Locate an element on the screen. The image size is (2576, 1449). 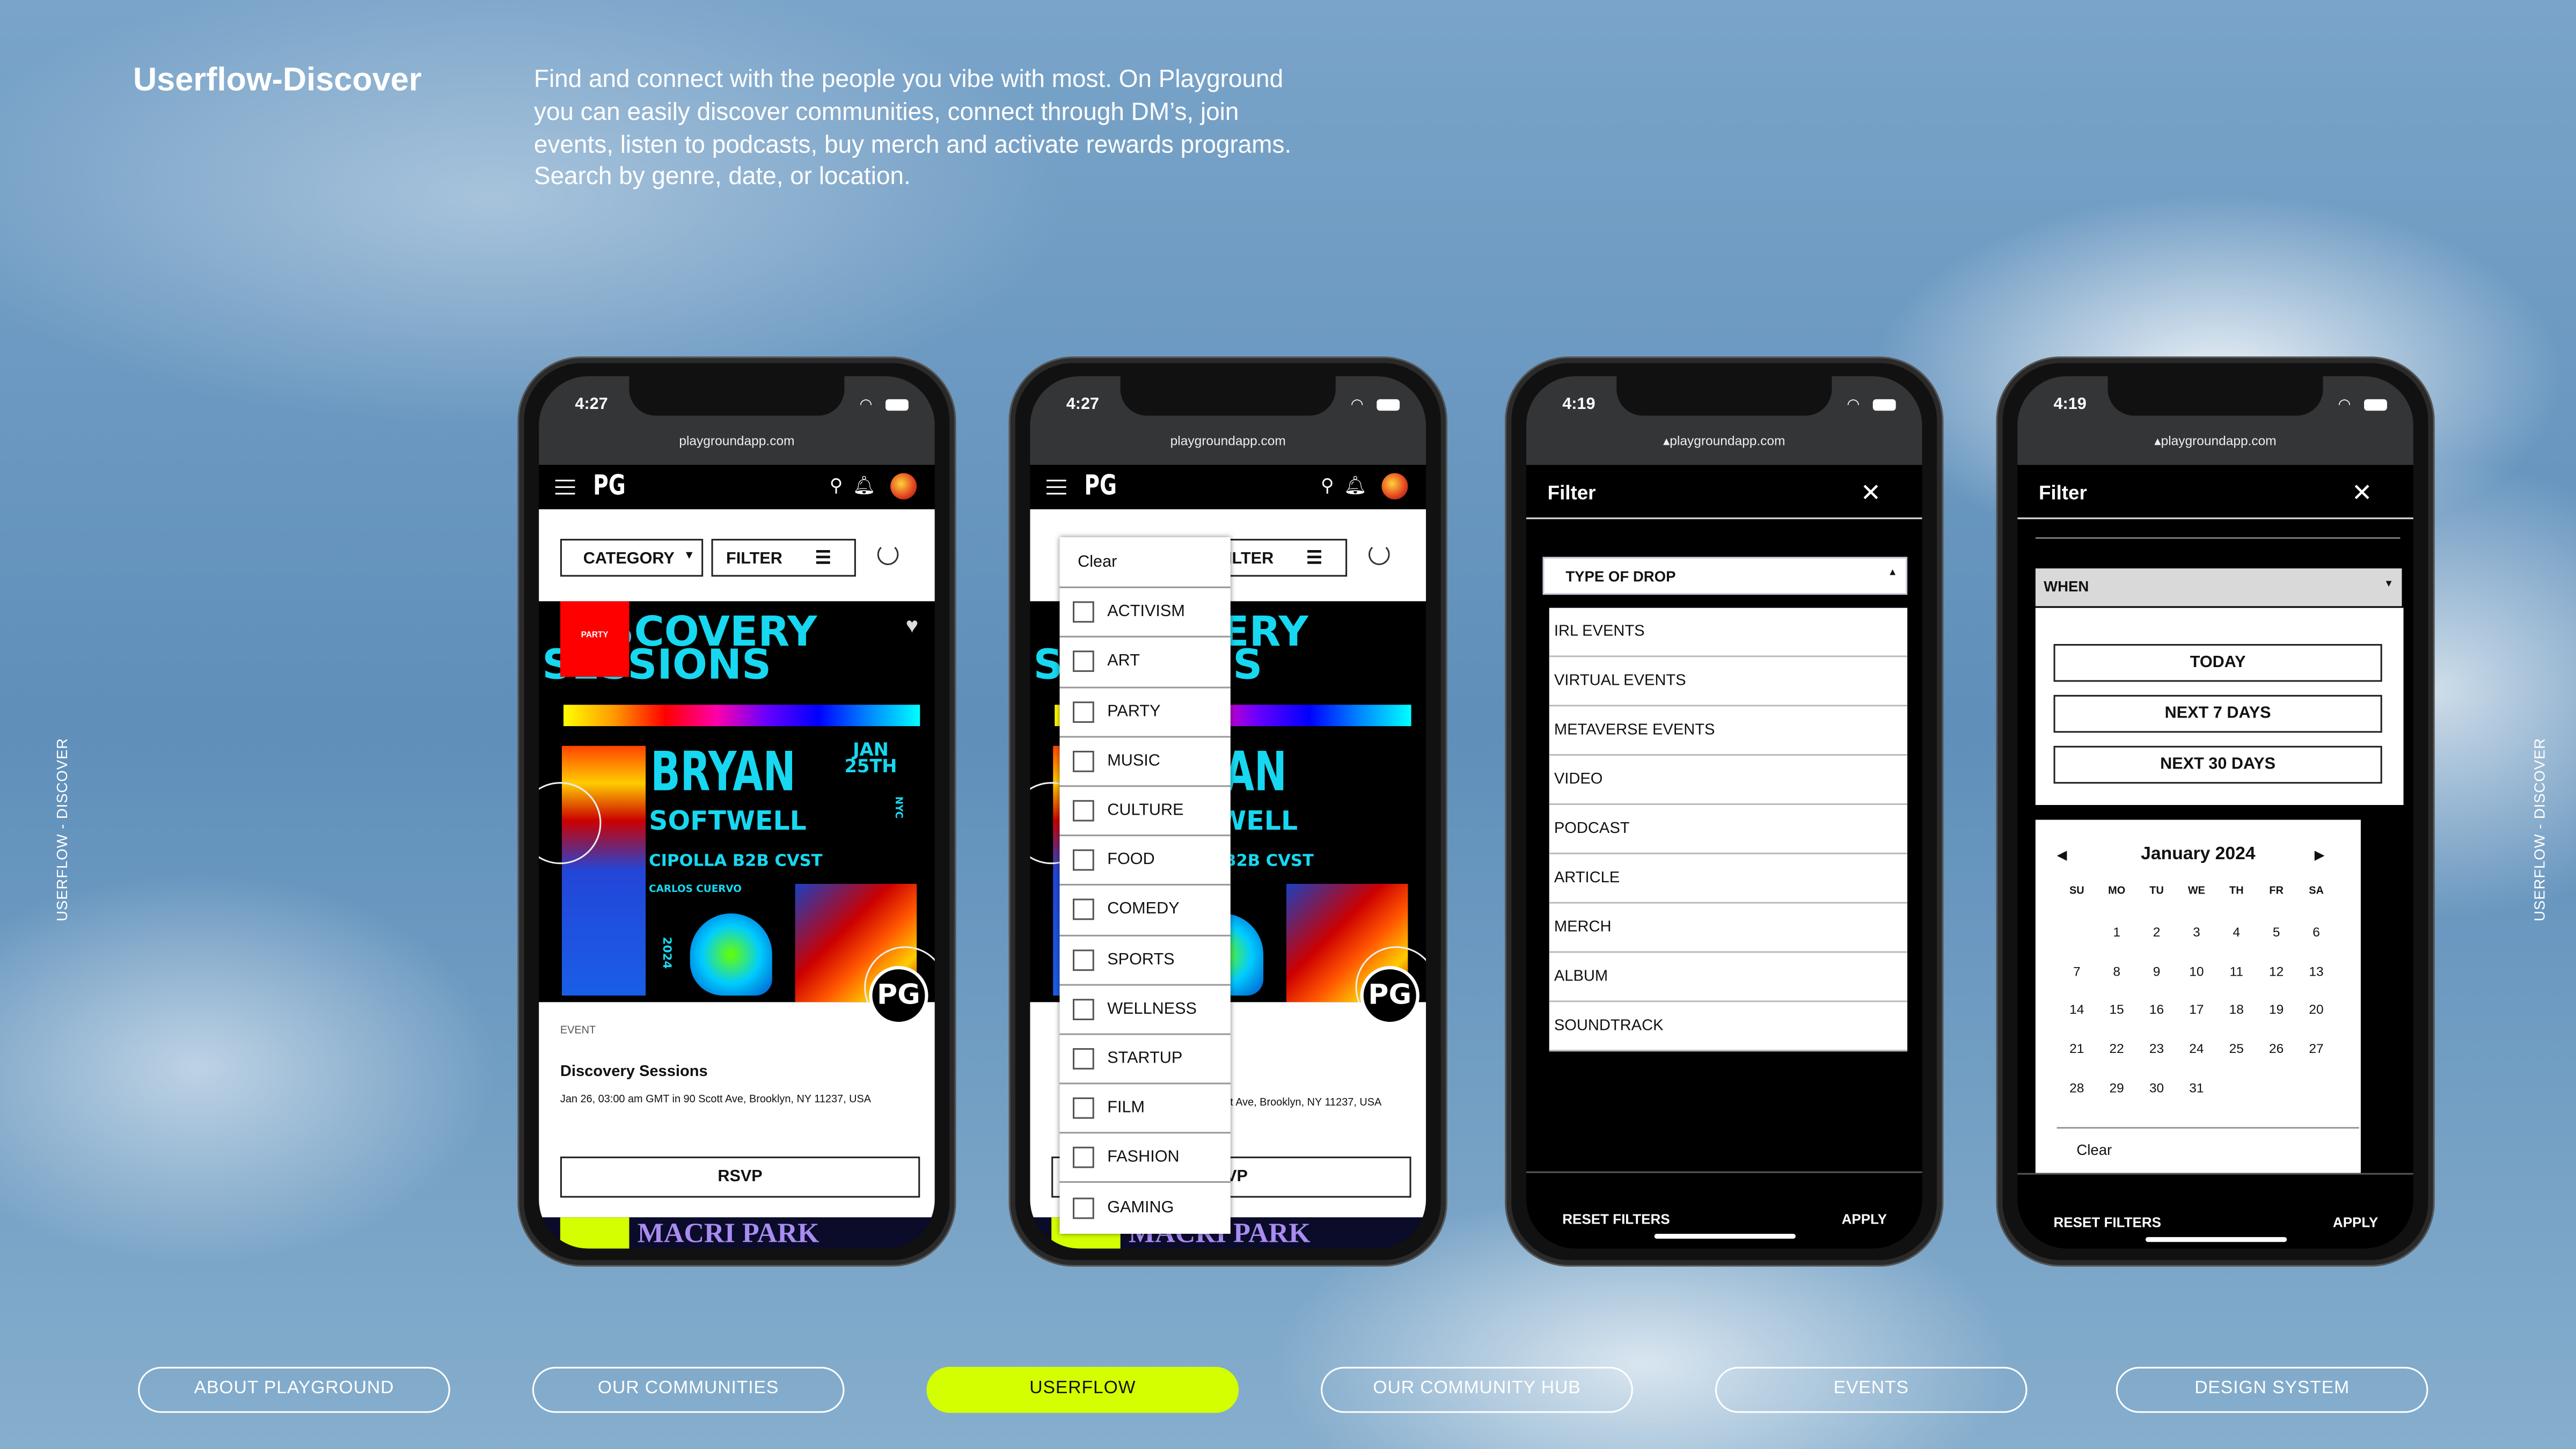
calendar-day: 3 is located at coordinates (2196, 944).